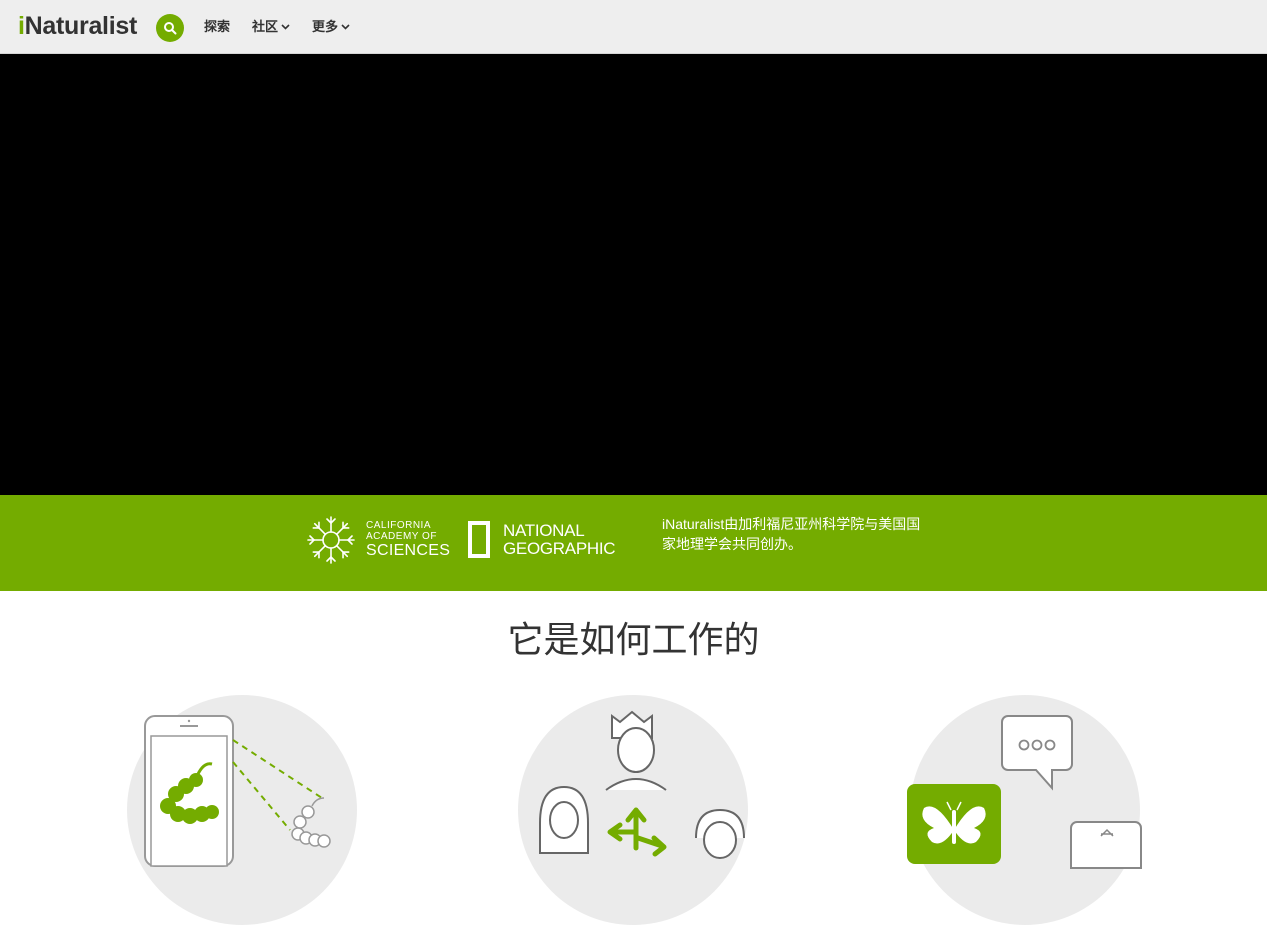  I want to click on search-icon, so click(170, 28).